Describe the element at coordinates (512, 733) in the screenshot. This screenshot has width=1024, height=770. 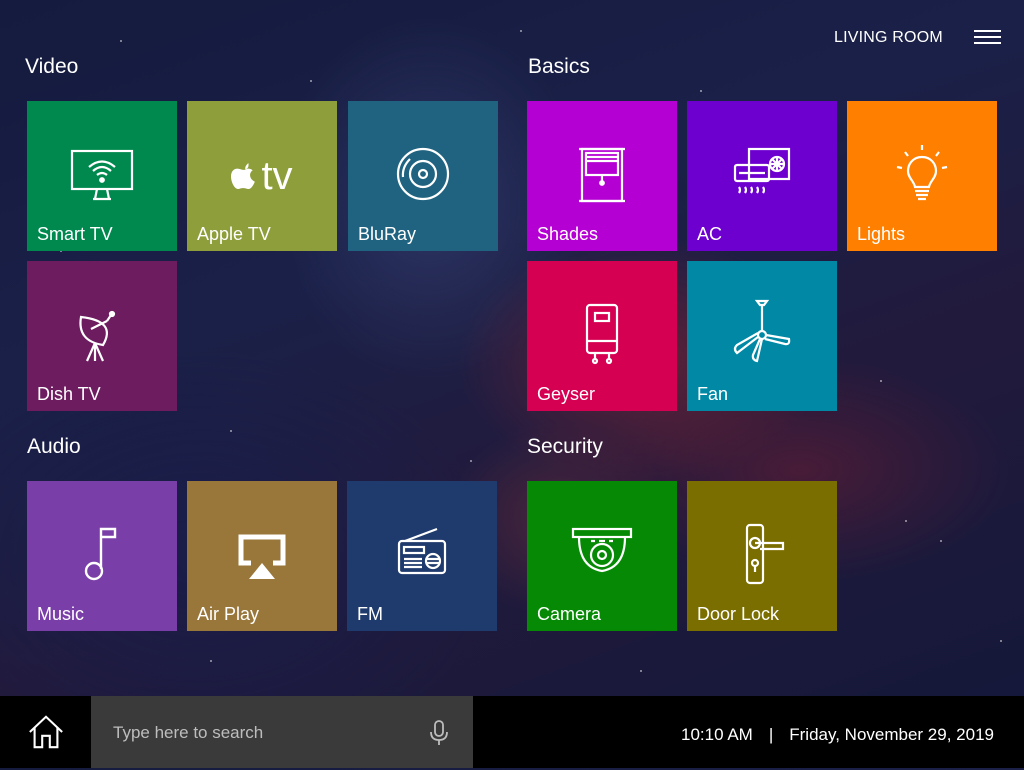
I see `bottom-bar: 10:10 AM | Friday, November 29, 2019` at that location.